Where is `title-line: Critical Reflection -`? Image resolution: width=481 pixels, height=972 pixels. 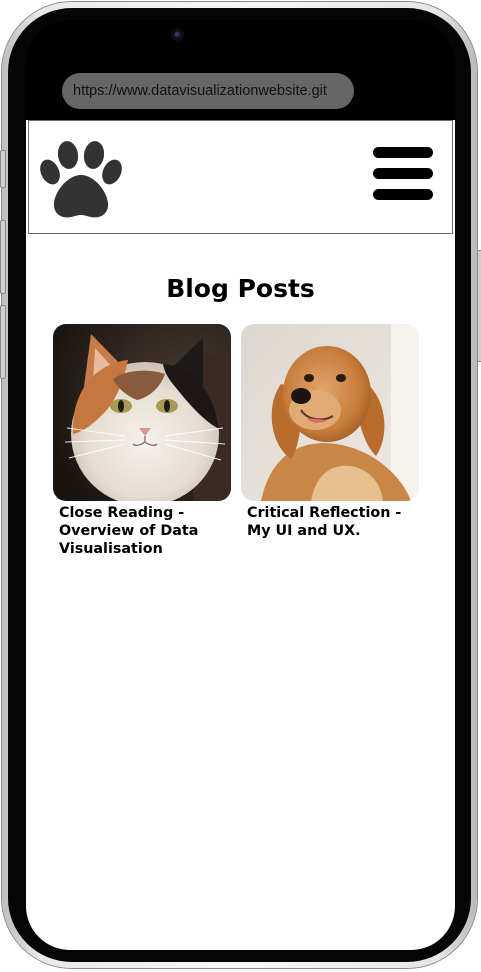 title-line: Critical Reflection - is located at coordinates (324, 513).